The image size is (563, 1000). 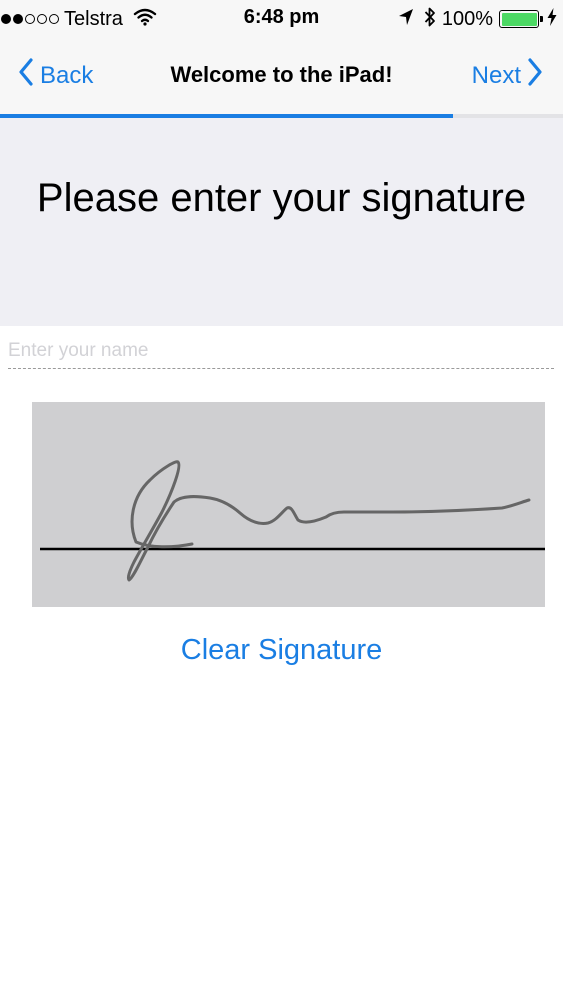 What do you see at coordinates (281, 20) in the screenshot?
I see `status-bar: Telstra 6:48 pm 100%` at bounding box center [281, 20].